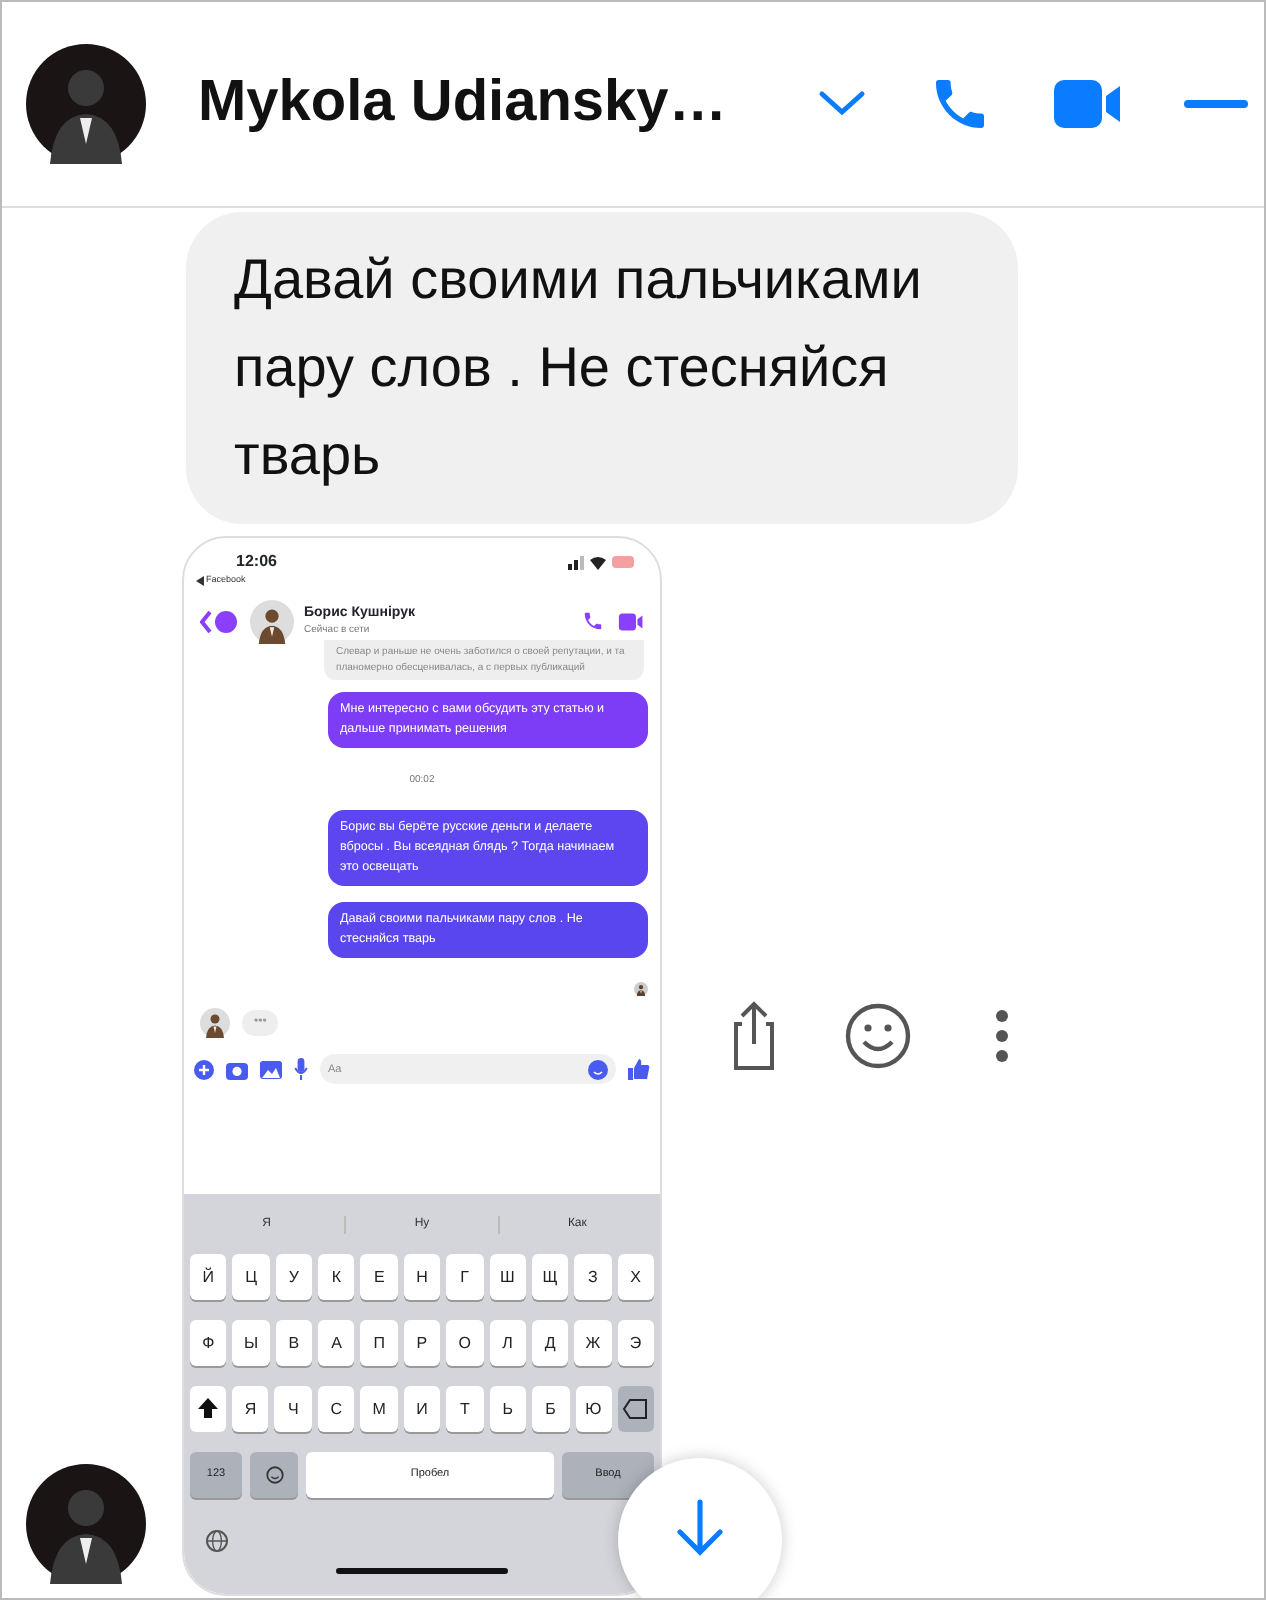 The width and height of the screenshot is (1266, 1600). I want to click on keyboard-key: Я, so click(250, 1409).